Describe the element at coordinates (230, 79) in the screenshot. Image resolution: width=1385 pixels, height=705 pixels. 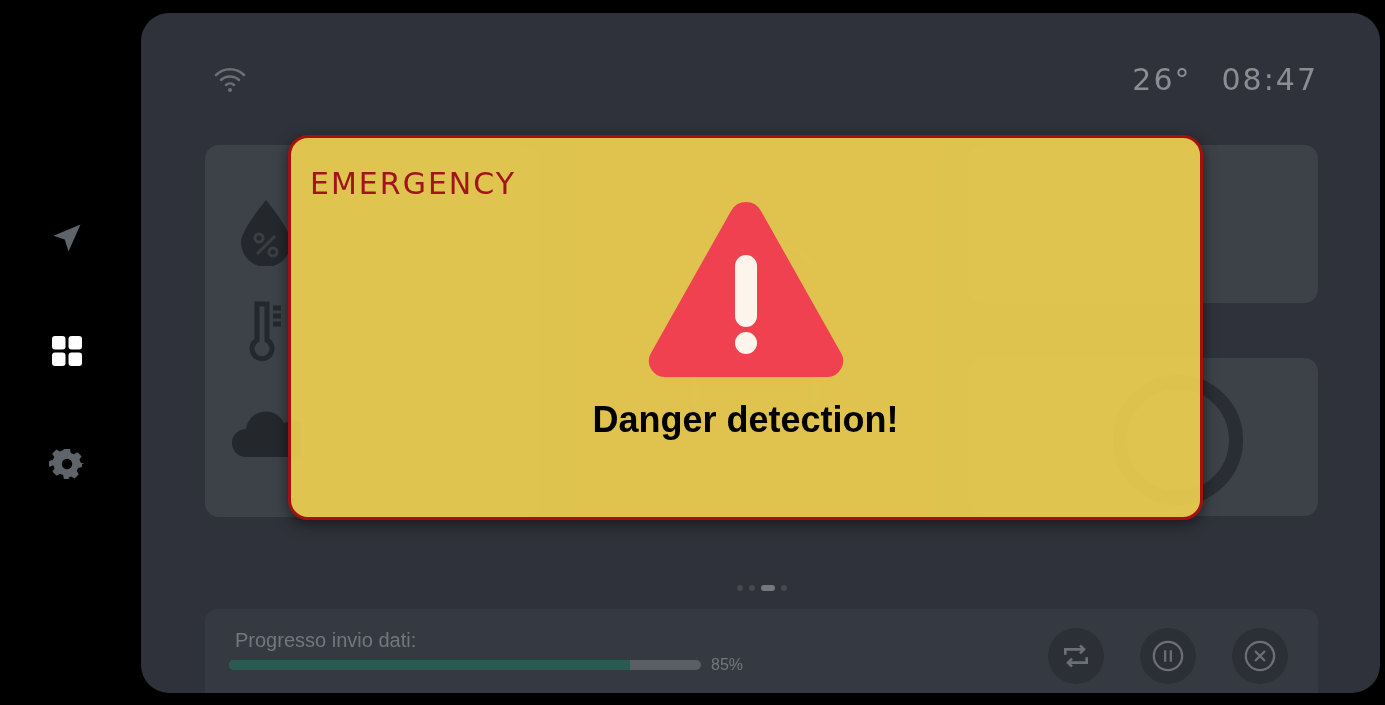
I see `wifi-icon` at that location.